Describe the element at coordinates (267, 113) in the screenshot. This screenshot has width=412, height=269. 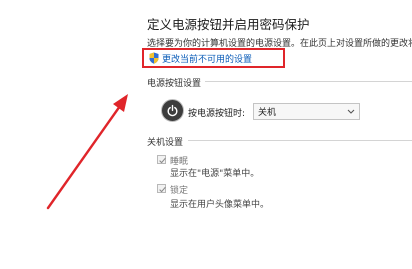
I see `select-value: 关机` at that location.